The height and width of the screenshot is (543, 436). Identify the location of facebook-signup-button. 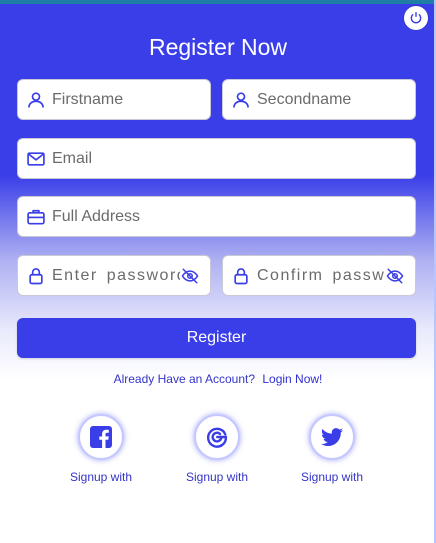
(101, 437).